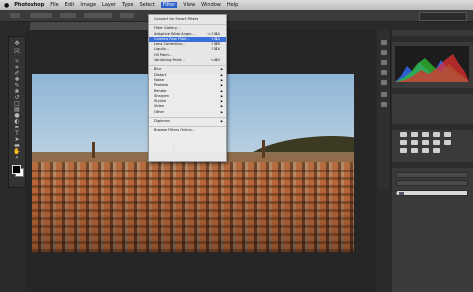 Image resolution: width=473 pixels, height=292 pixels. Describe the element at coordinates (162, 95) in the screenshot. I see `menu-item-label: Sharpen` at that location.